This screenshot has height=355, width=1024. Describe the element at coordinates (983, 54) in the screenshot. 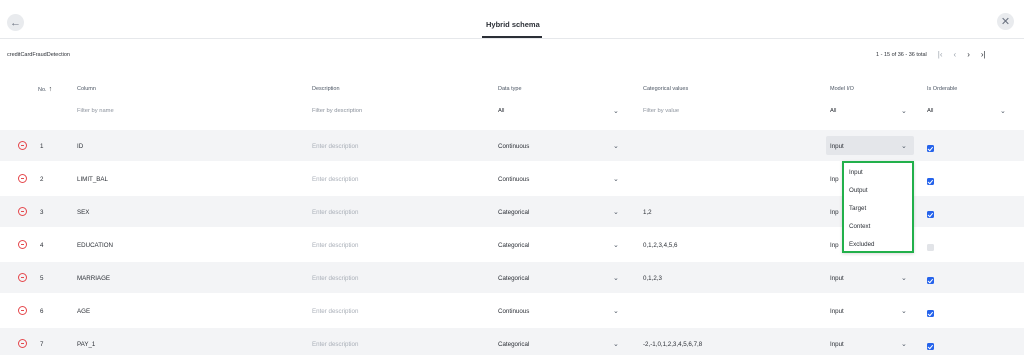

I see `last-page-icon: ›|` at that location.